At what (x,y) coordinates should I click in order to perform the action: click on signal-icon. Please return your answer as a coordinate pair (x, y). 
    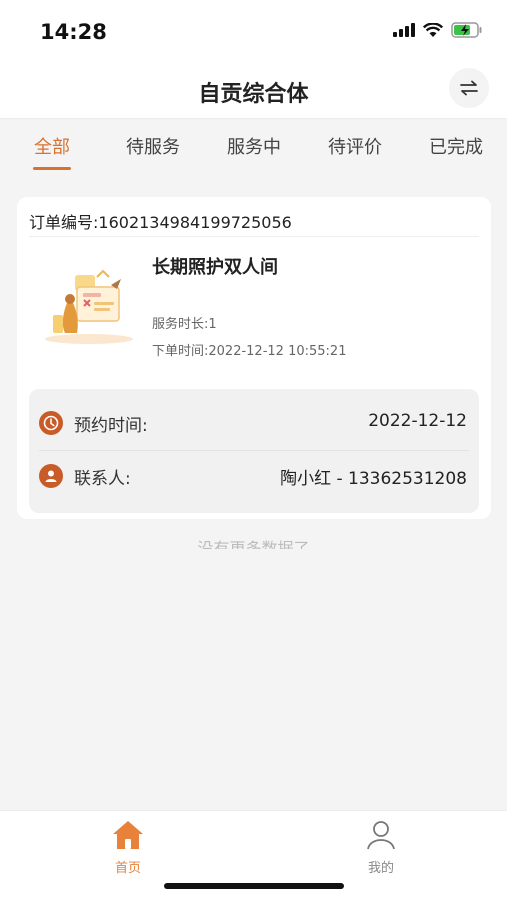
    Looking at the image, I should click on (404, 30).